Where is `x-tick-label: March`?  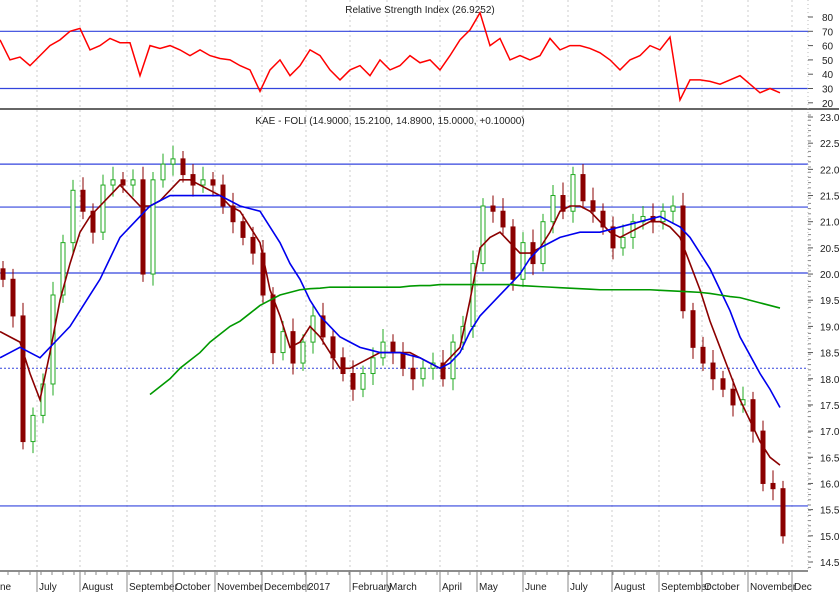 x-tick-label: March is located at coordinates (403, 587).